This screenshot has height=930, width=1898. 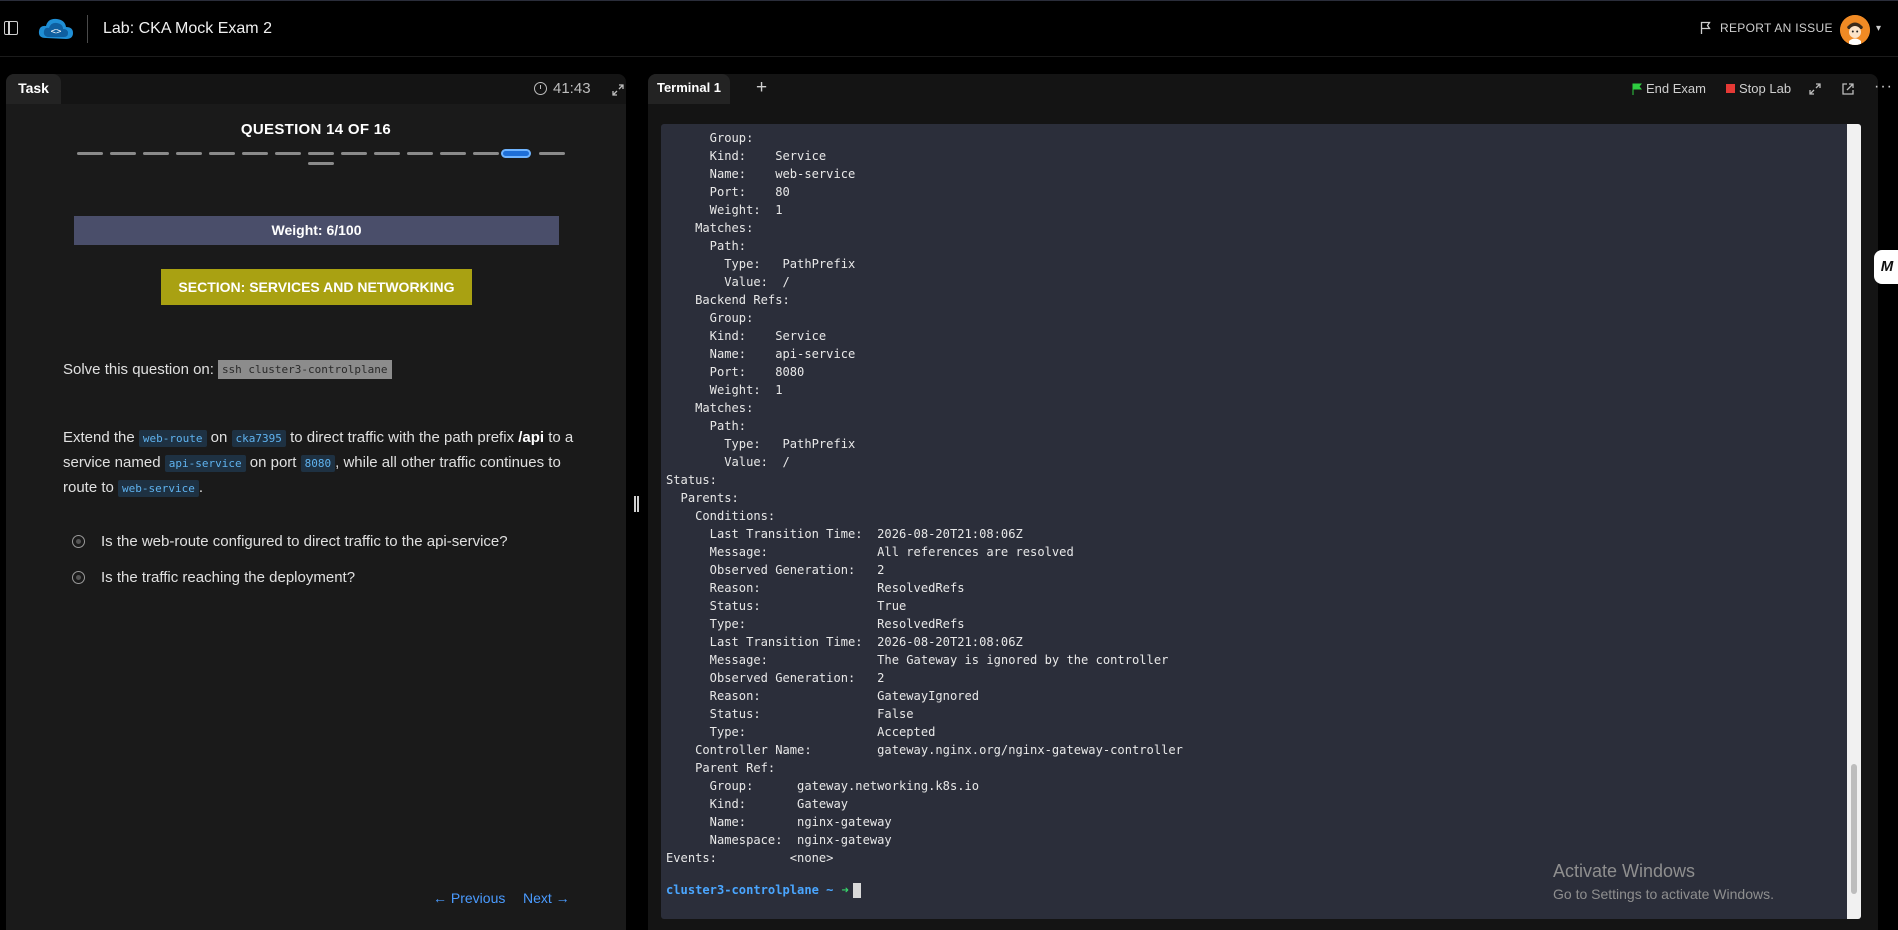 What do you see at coordinates (531, 437) in the screenshot?
I see `desc-bold: /api` at bounding box center [531, 437].